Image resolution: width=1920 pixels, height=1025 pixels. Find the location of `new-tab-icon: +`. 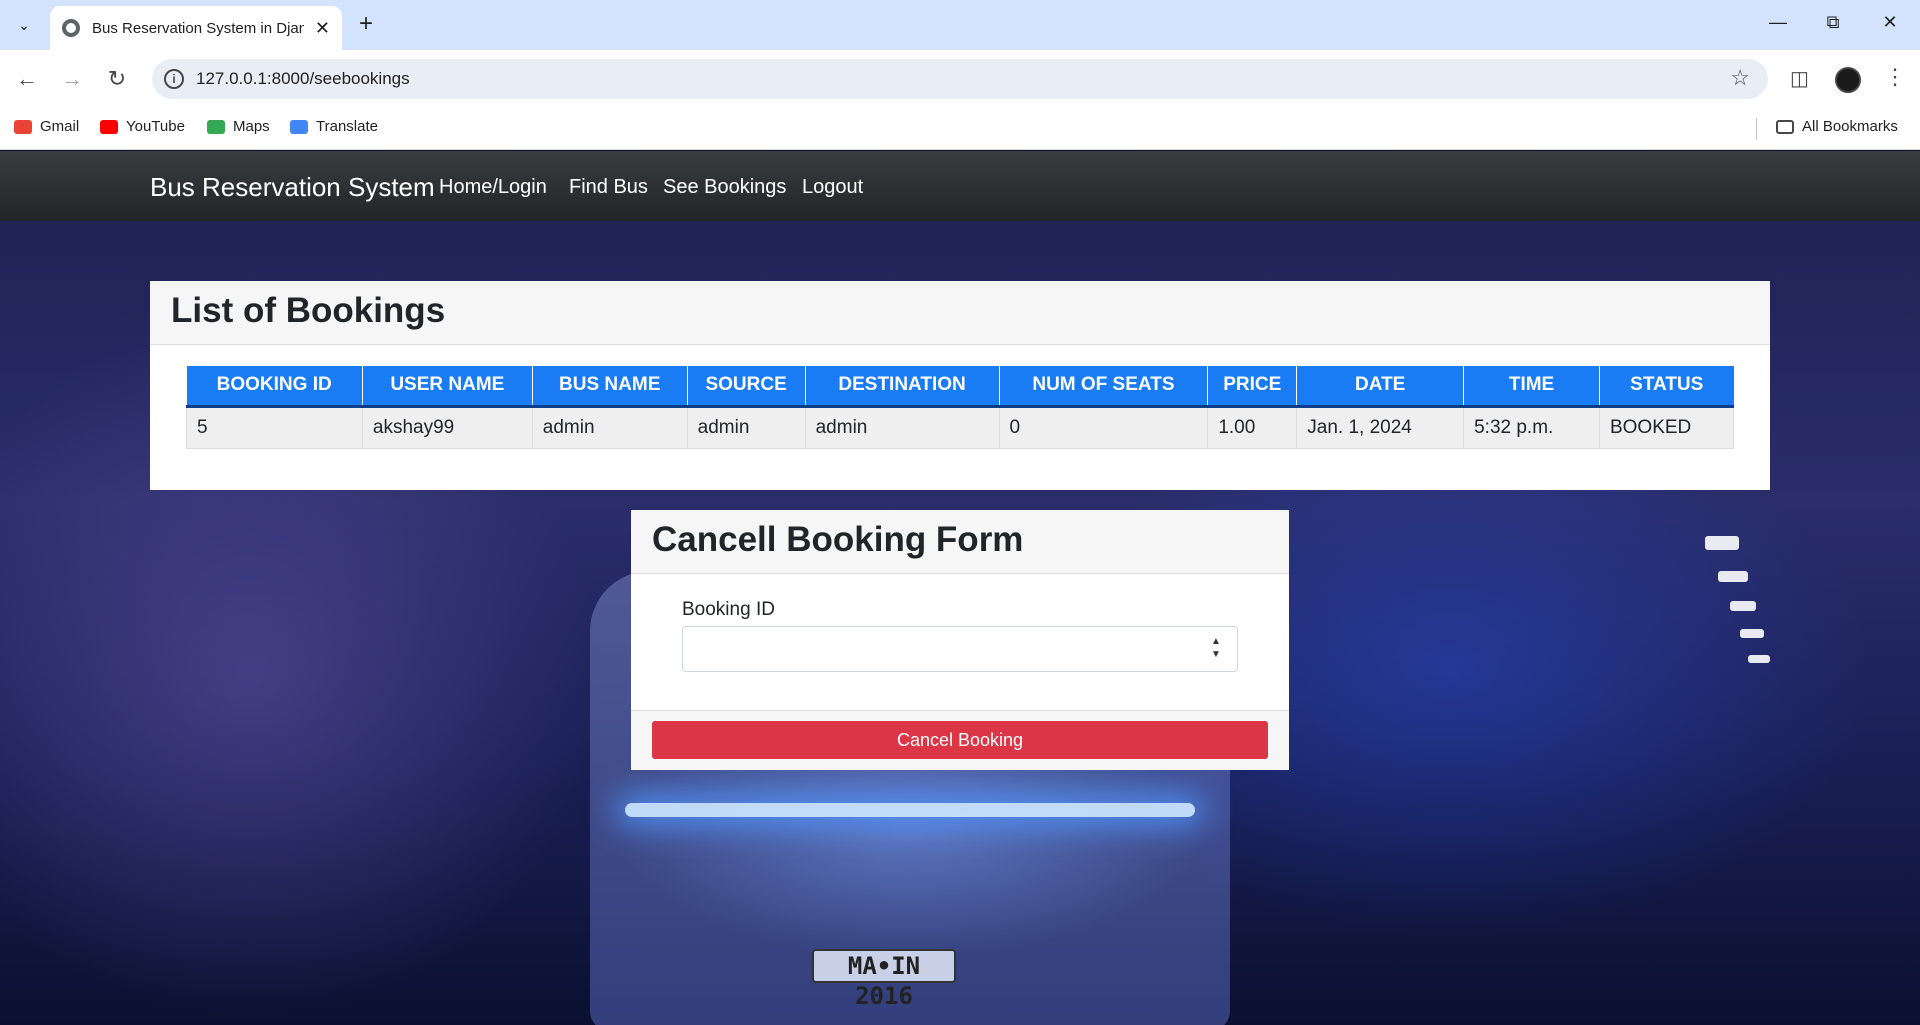

new-tab-icon: + is located at coordinates (366, 25).